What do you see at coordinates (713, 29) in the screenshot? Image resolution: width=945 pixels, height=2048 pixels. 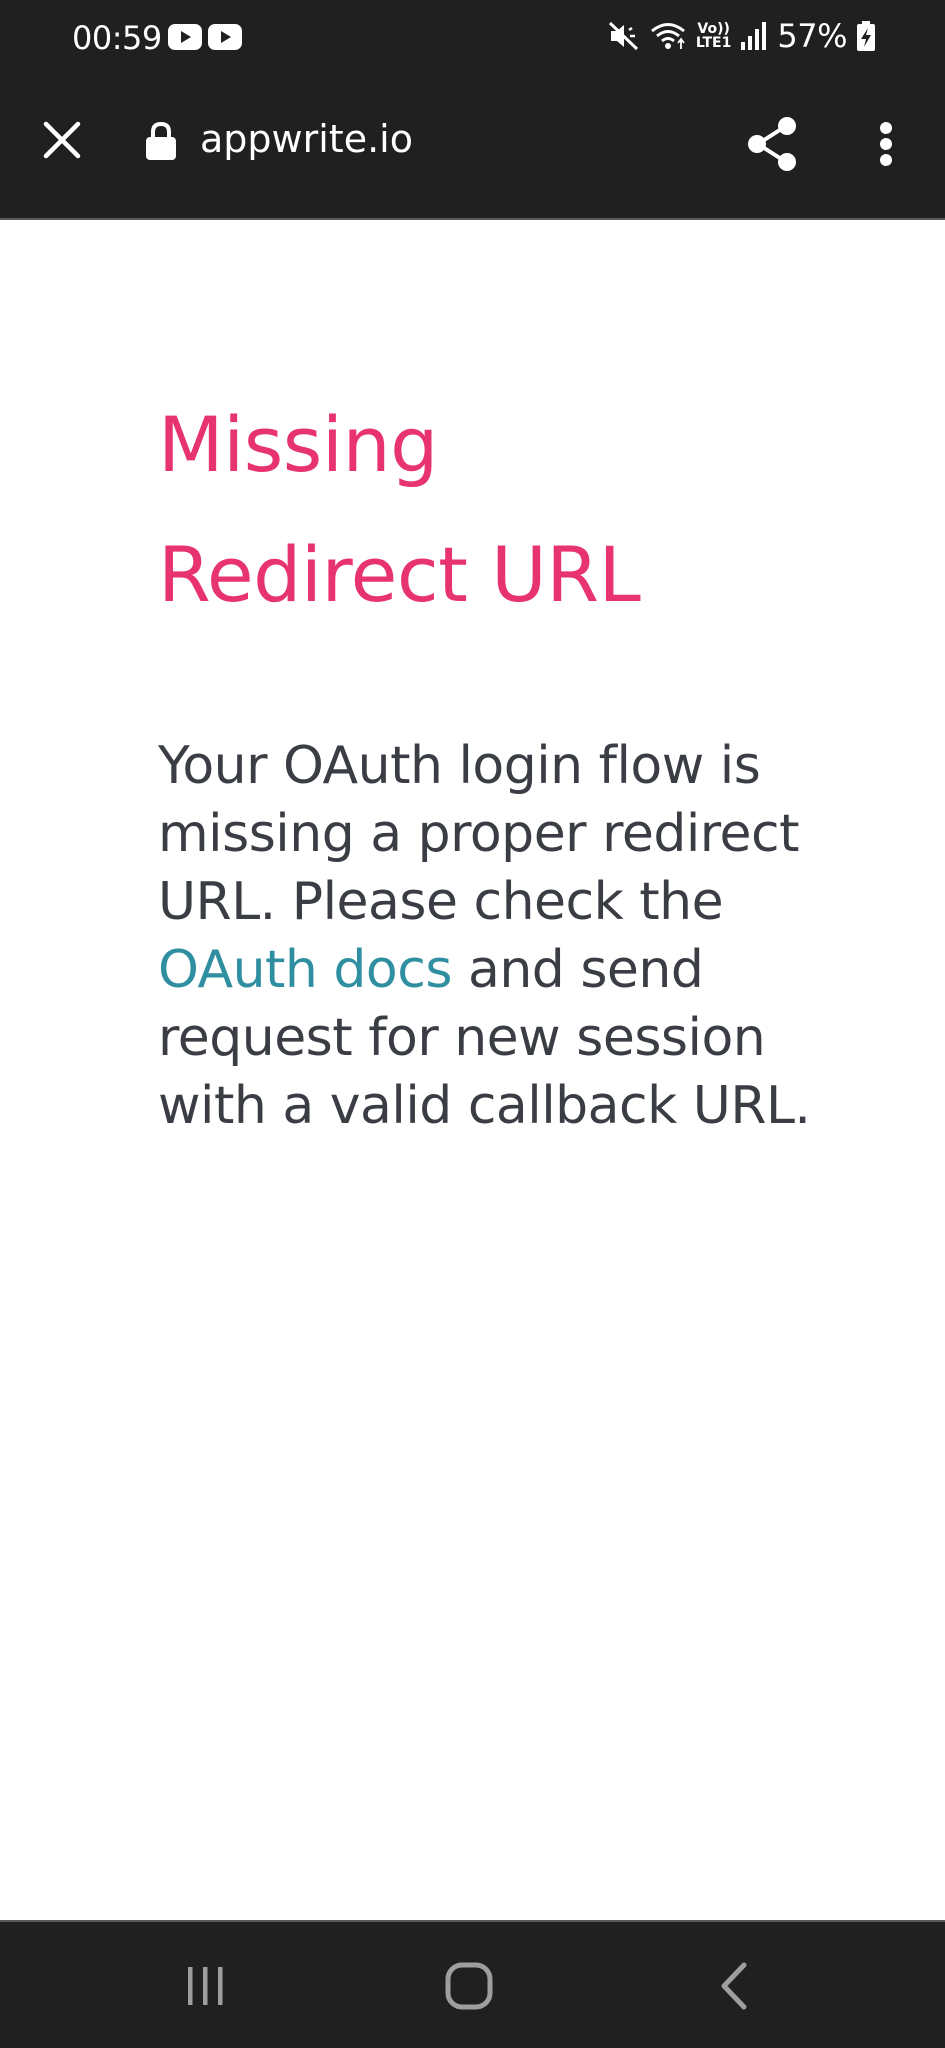 I see `volte-label: Vo))` at bounding box center [713, 29].